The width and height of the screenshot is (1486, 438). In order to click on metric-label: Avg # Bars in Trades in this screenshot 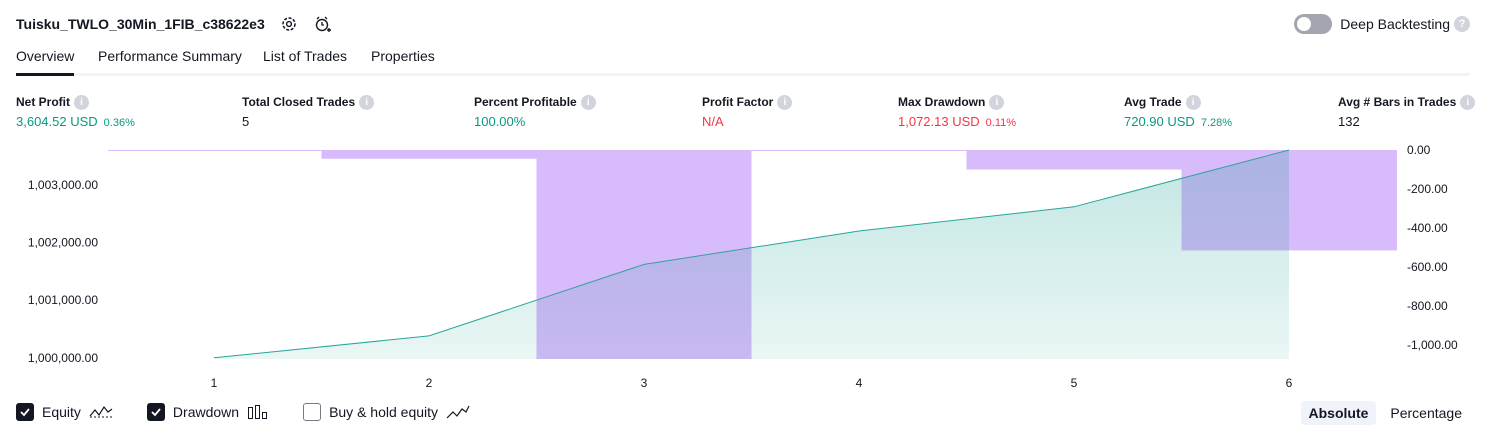, I will do `click(1397, 102)`.